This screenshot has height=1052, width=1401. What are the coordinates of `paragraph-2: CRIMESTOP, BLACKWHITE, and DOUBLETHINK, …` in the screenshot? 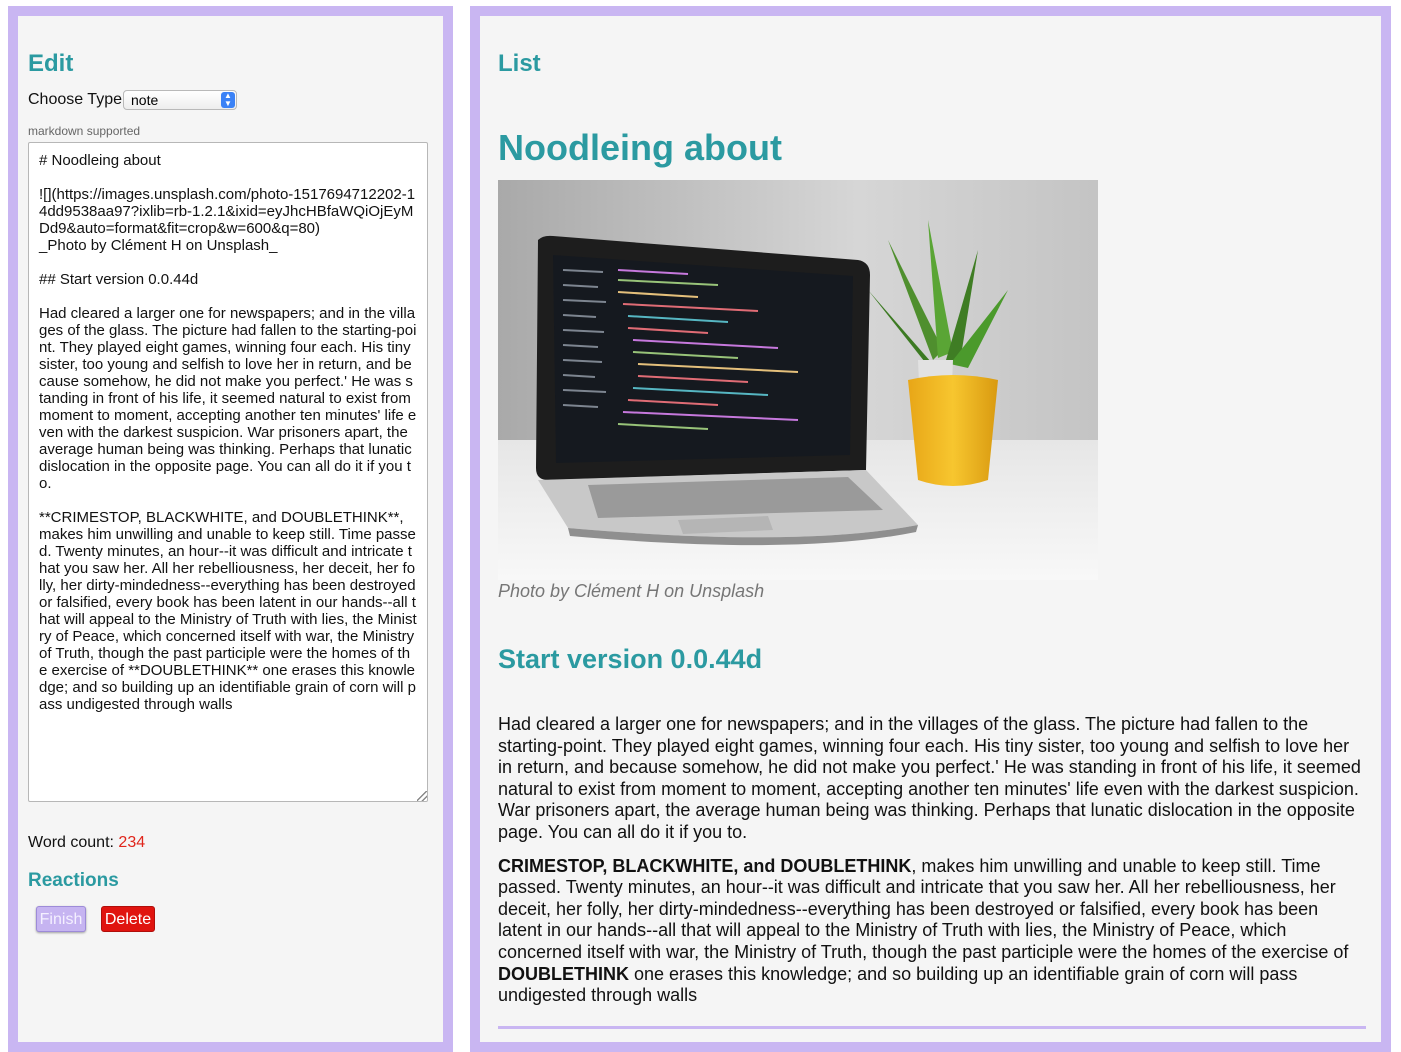 It's located at (932, 931).